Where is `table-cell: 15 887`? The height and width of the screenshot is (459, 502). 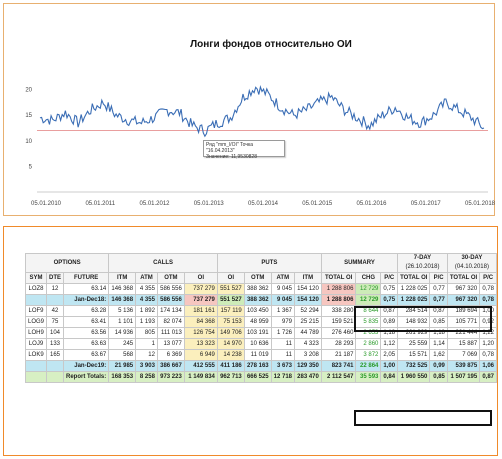
table-cell: 15 887 is located at coordinates (463, 344).